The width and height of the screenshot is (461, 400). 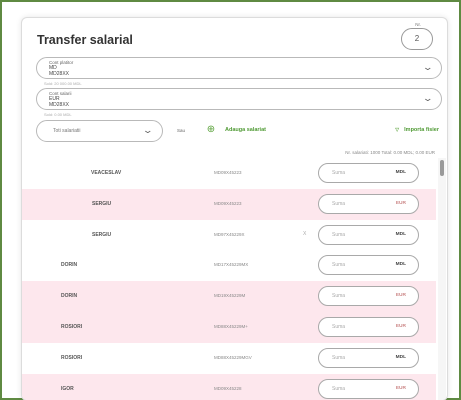 I want to click on scrollbar-thumb, so click(x=442, y=168).